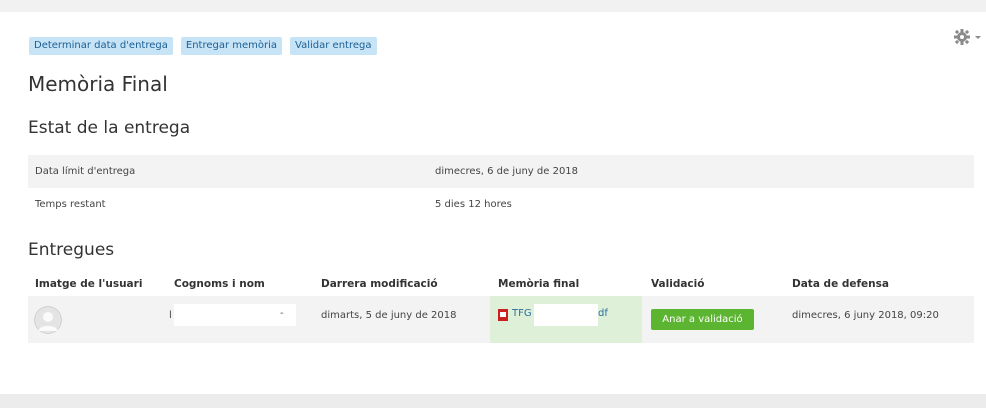  Describe the element at coordinates (98, 84) in the screenshot. I see `page-title: Memòria Final` at that location.